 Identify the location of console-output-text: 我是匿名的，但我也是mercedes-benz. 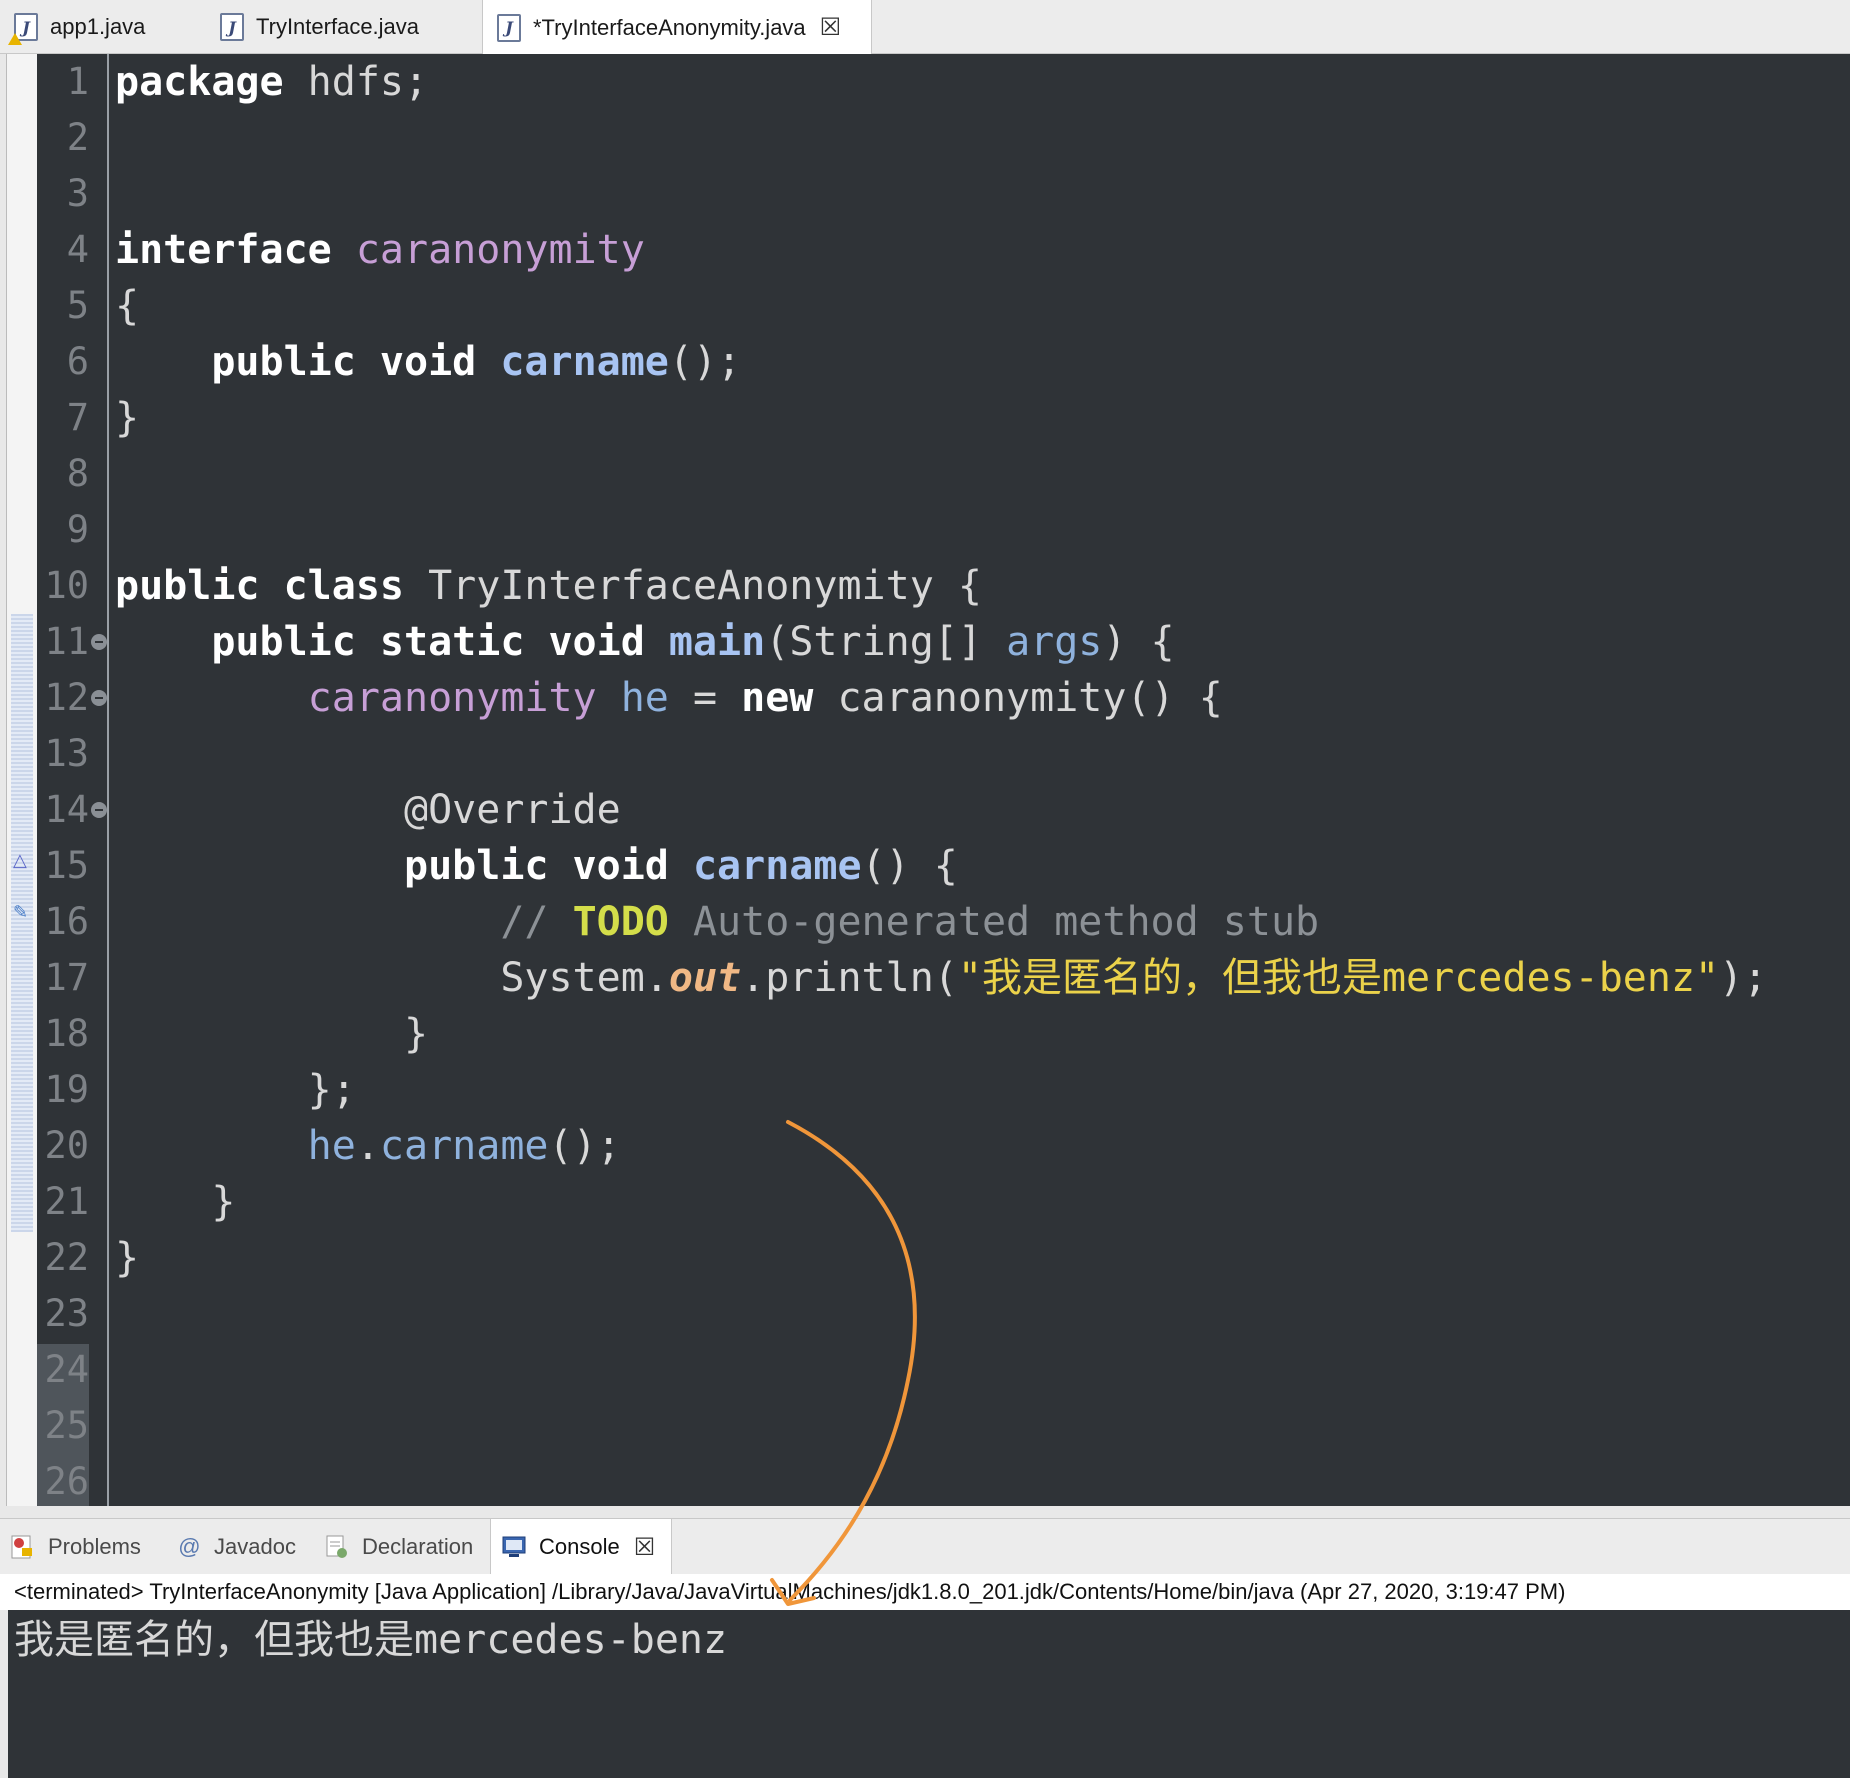
(371, 1640).